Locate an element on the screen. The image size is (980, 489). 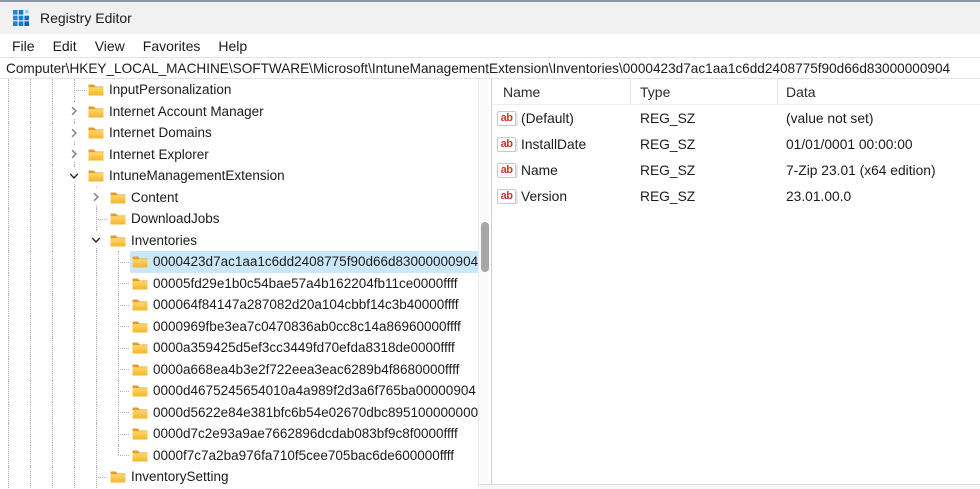
tree-item-intunemanagementextension: IntuneManagementExtension is located at coordinates (239, 176).